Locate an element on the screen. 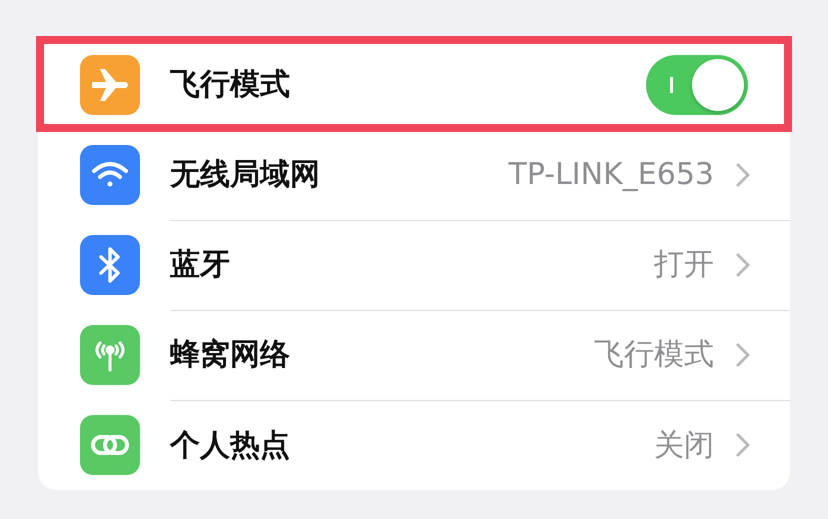  setting-label: 无线局域网 is located at coordinates (245, 175).